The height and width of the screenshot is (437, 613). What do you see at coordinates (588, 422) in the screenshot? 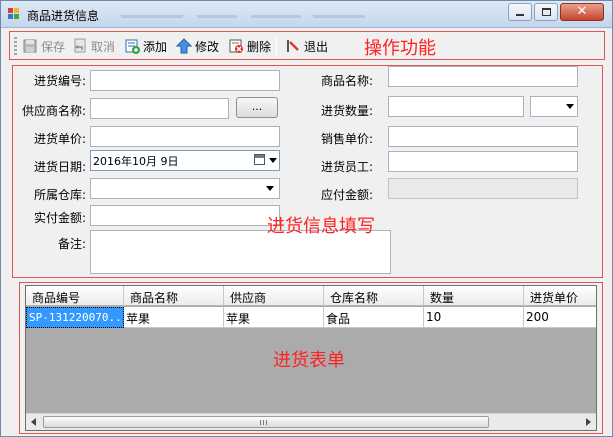
I see `scroll-right-icon` at bounding box center [588, 422].